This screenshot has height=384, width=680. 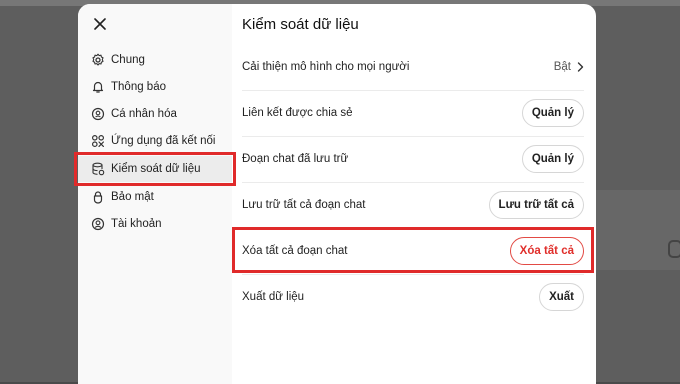 What do you see at coordinates (413, 113) in the screenshot?
I see `setting-row-shared-links: Liên kết được chia sẻ Quản lý` at bounding box center [413, 113].